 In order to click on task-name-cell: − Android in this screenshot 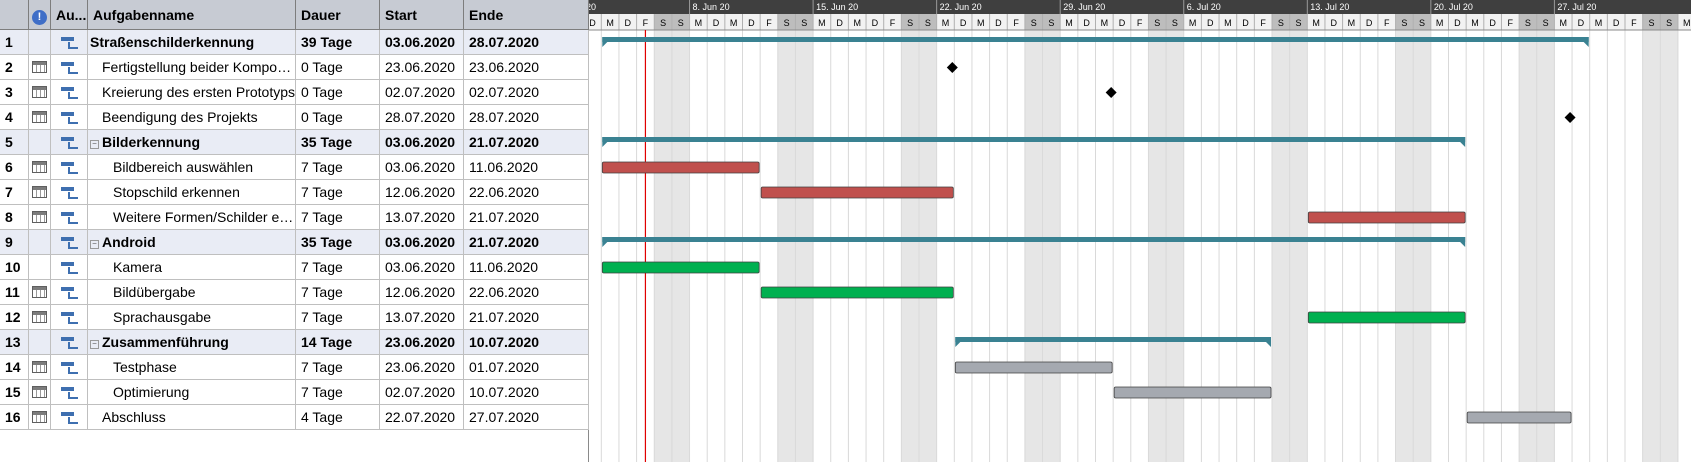, I will do `click(192, 242)`.